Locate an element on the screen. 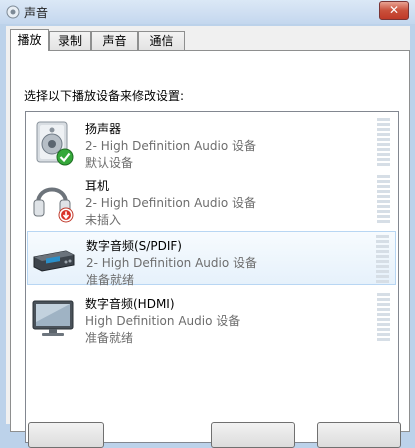  tab-recording: 录制 is located at coordinates (70, 40).